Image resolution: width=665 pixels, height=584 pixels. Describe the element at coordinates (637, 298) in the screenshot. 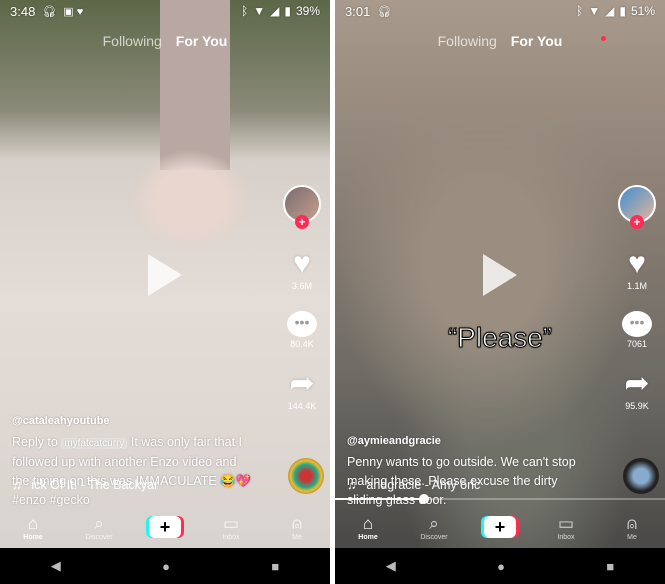

I see `action-rail: + ♥ 1.1M ••• 7061 ➦ 95.9K` at that location.